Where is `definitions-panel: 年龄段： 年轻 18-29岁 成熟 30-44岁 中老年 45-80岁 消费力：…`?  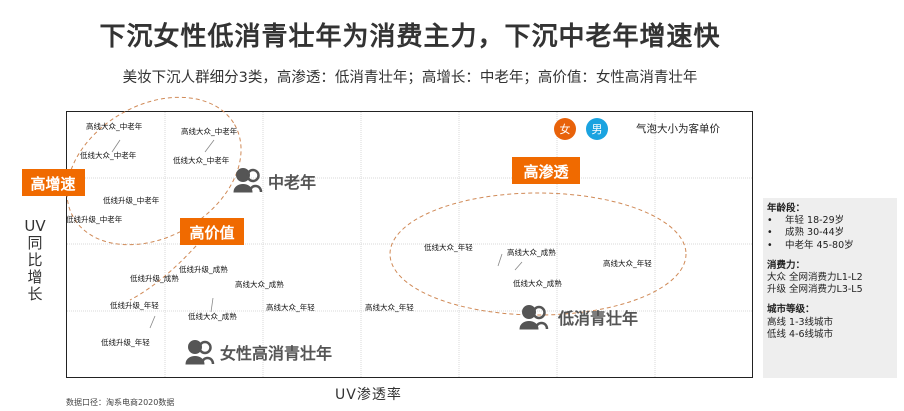 definitions-panel: 年龄段： 年轻 18-29岁 成熟 30-44岁 中老年 45-80岁 消费力：… is located at coordinates (830, 288).